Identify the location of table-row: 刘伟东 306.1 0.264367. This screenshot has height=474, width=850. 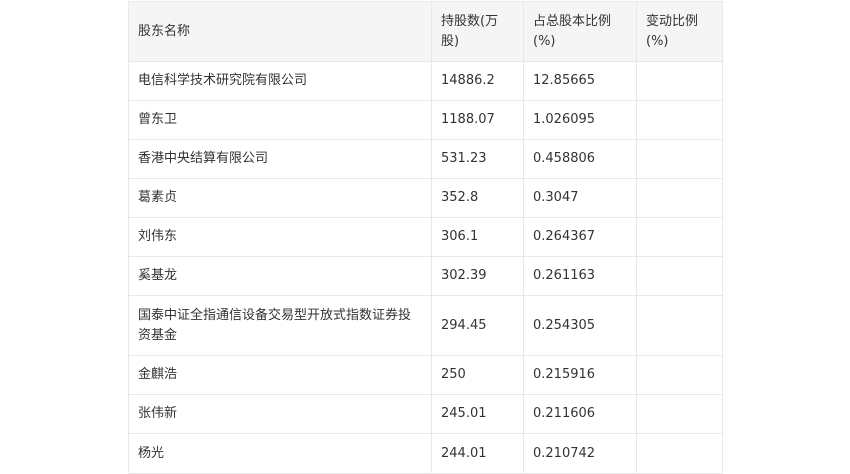
(425, 237).